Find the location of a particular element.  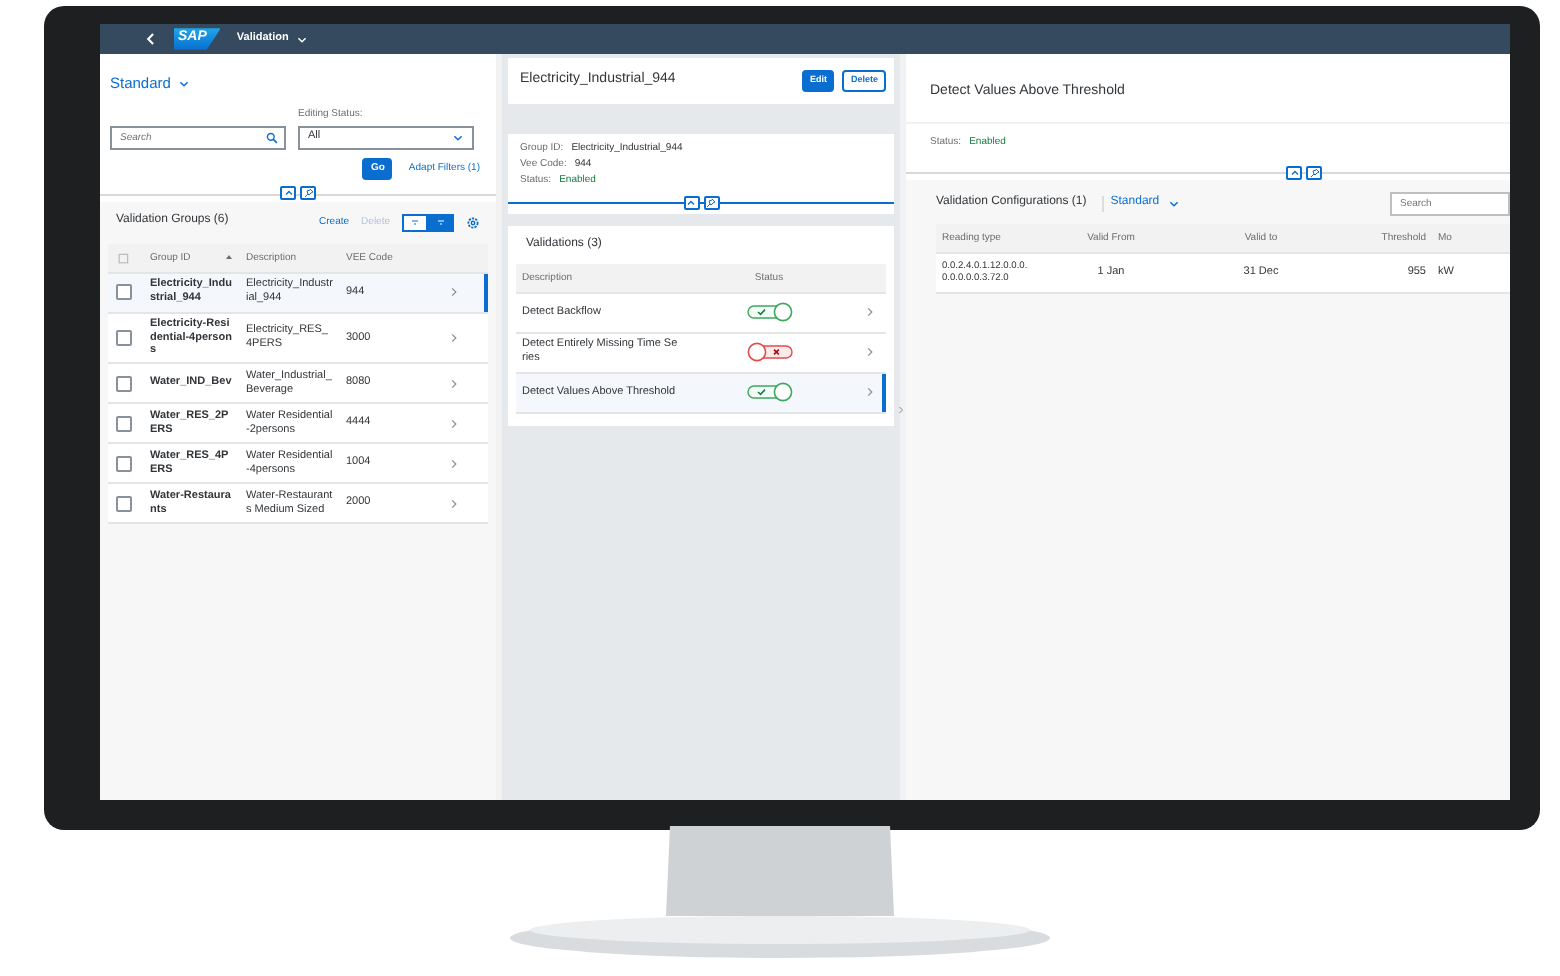

sort-icon is located at coordinates (229, 257).